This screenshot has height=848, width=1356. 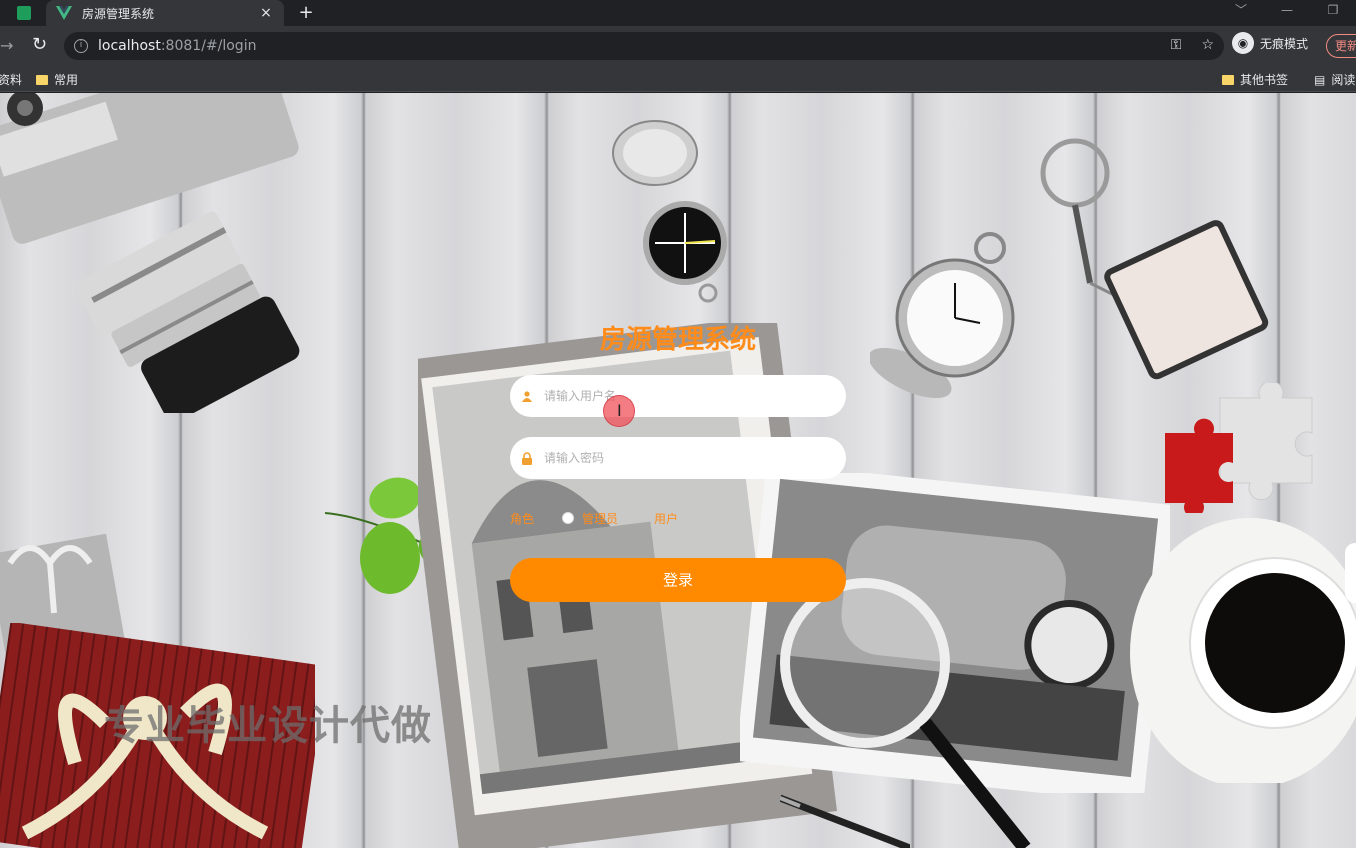 What do you see at coordinates (527, 458) in the screenshot?
I see `lock-icon` at bounding box center [527, 458].